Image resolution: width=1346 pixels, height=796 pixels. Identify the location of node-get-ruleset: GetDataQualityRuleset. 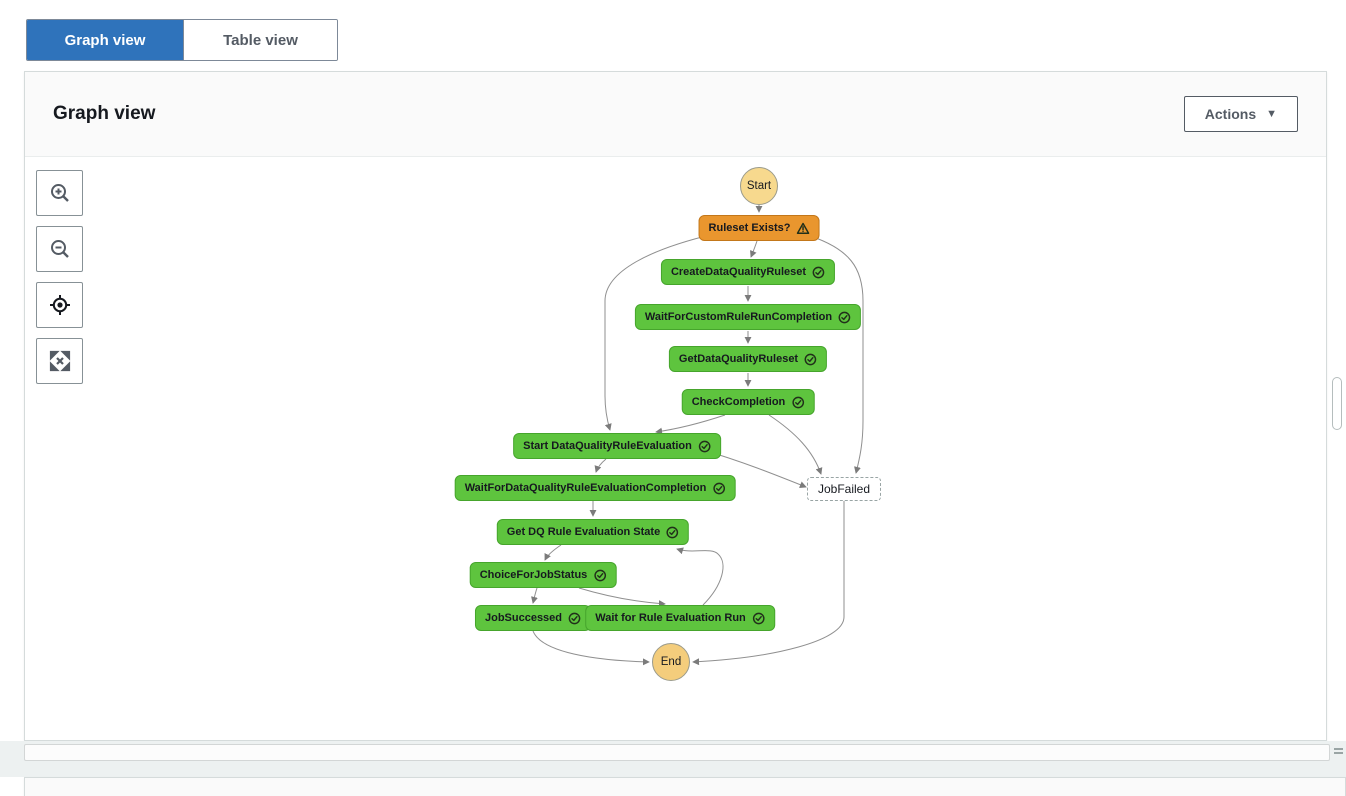
(748, 359).